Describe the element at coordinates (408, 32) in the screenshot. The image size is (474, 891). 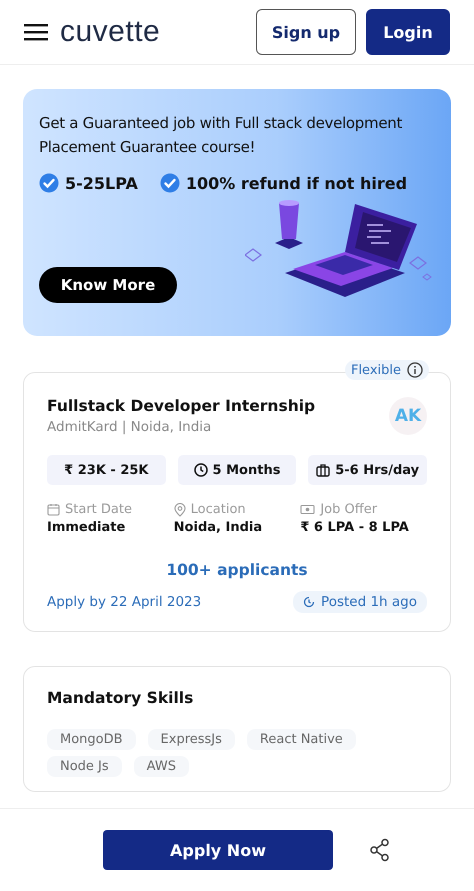
I see `login-button: Login` at that location.